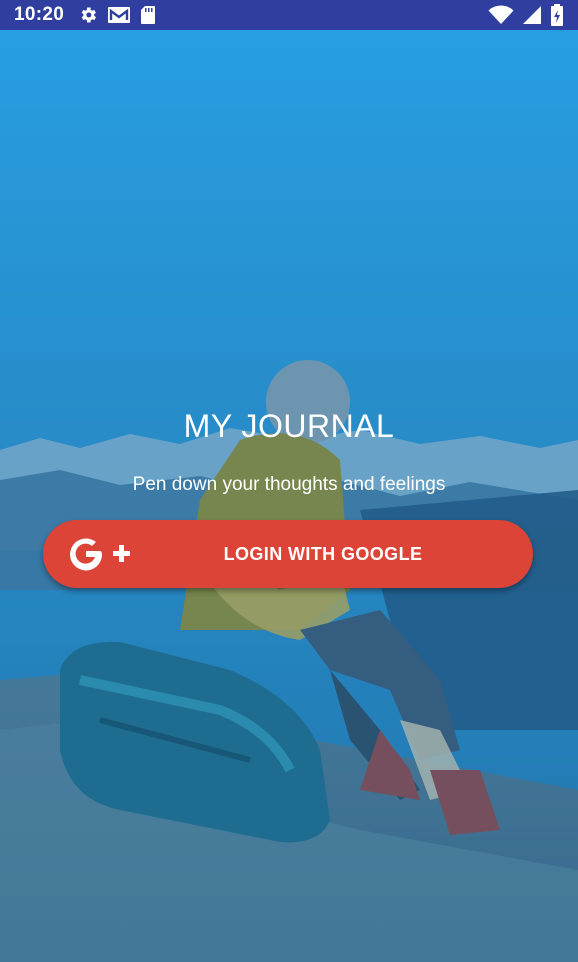 This screenshot has height=962, width=578. I want to click on wifi-icon, so click(501, 15).